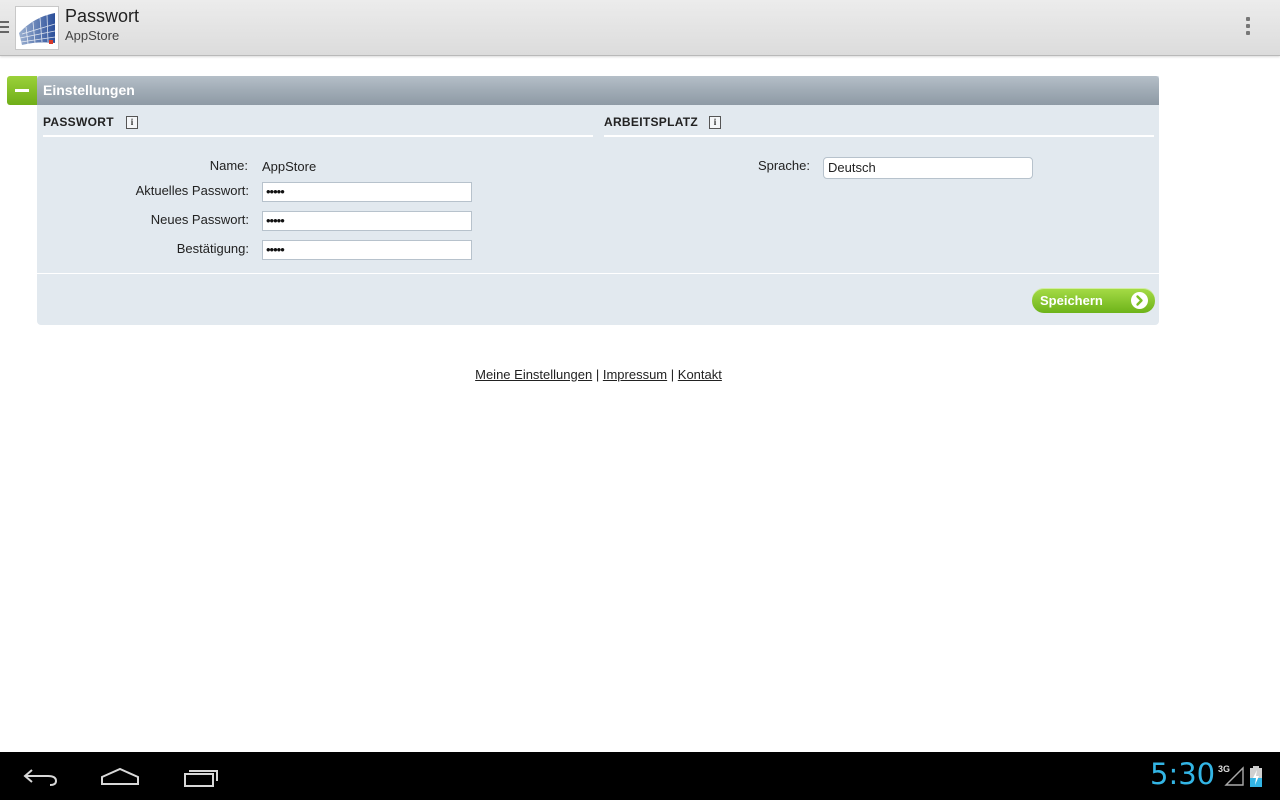 The width and height of the screenshot is (1280, 800). Describe the element at coordinates (212, 248) in the screenshot. I see `confirm-password-label: Bestätigung:` at that location.